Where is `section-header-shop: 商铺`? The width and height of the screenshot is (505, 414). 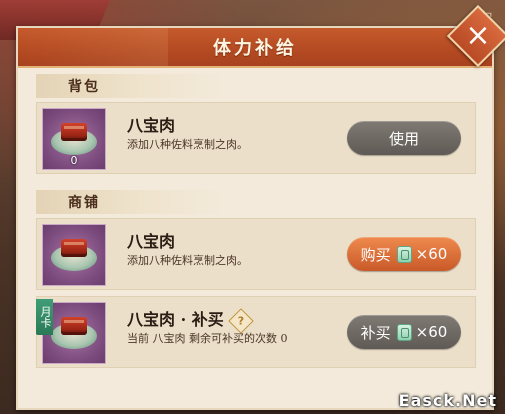
section-header-shop: 商铺 is located at coordinates (131, 202).